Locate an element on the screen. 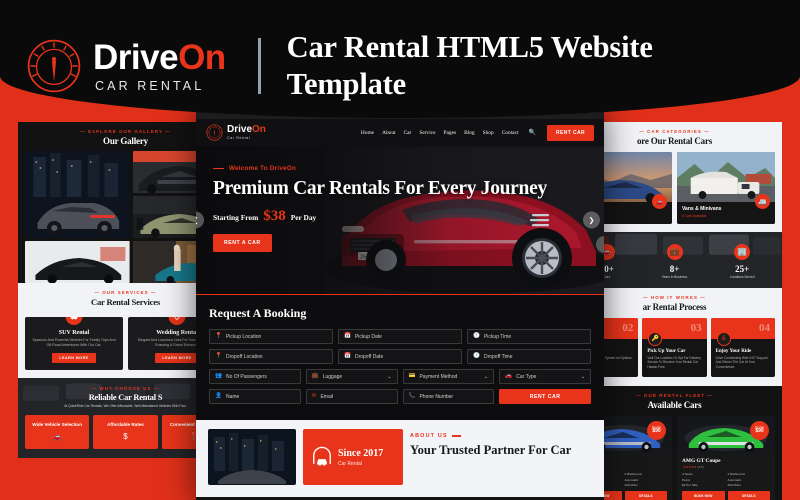 Image resolution: width=800 pixels, height=500 pixels. dropoff-date-input: 📅 Dropoff Date is located at coordinates (400, 356).